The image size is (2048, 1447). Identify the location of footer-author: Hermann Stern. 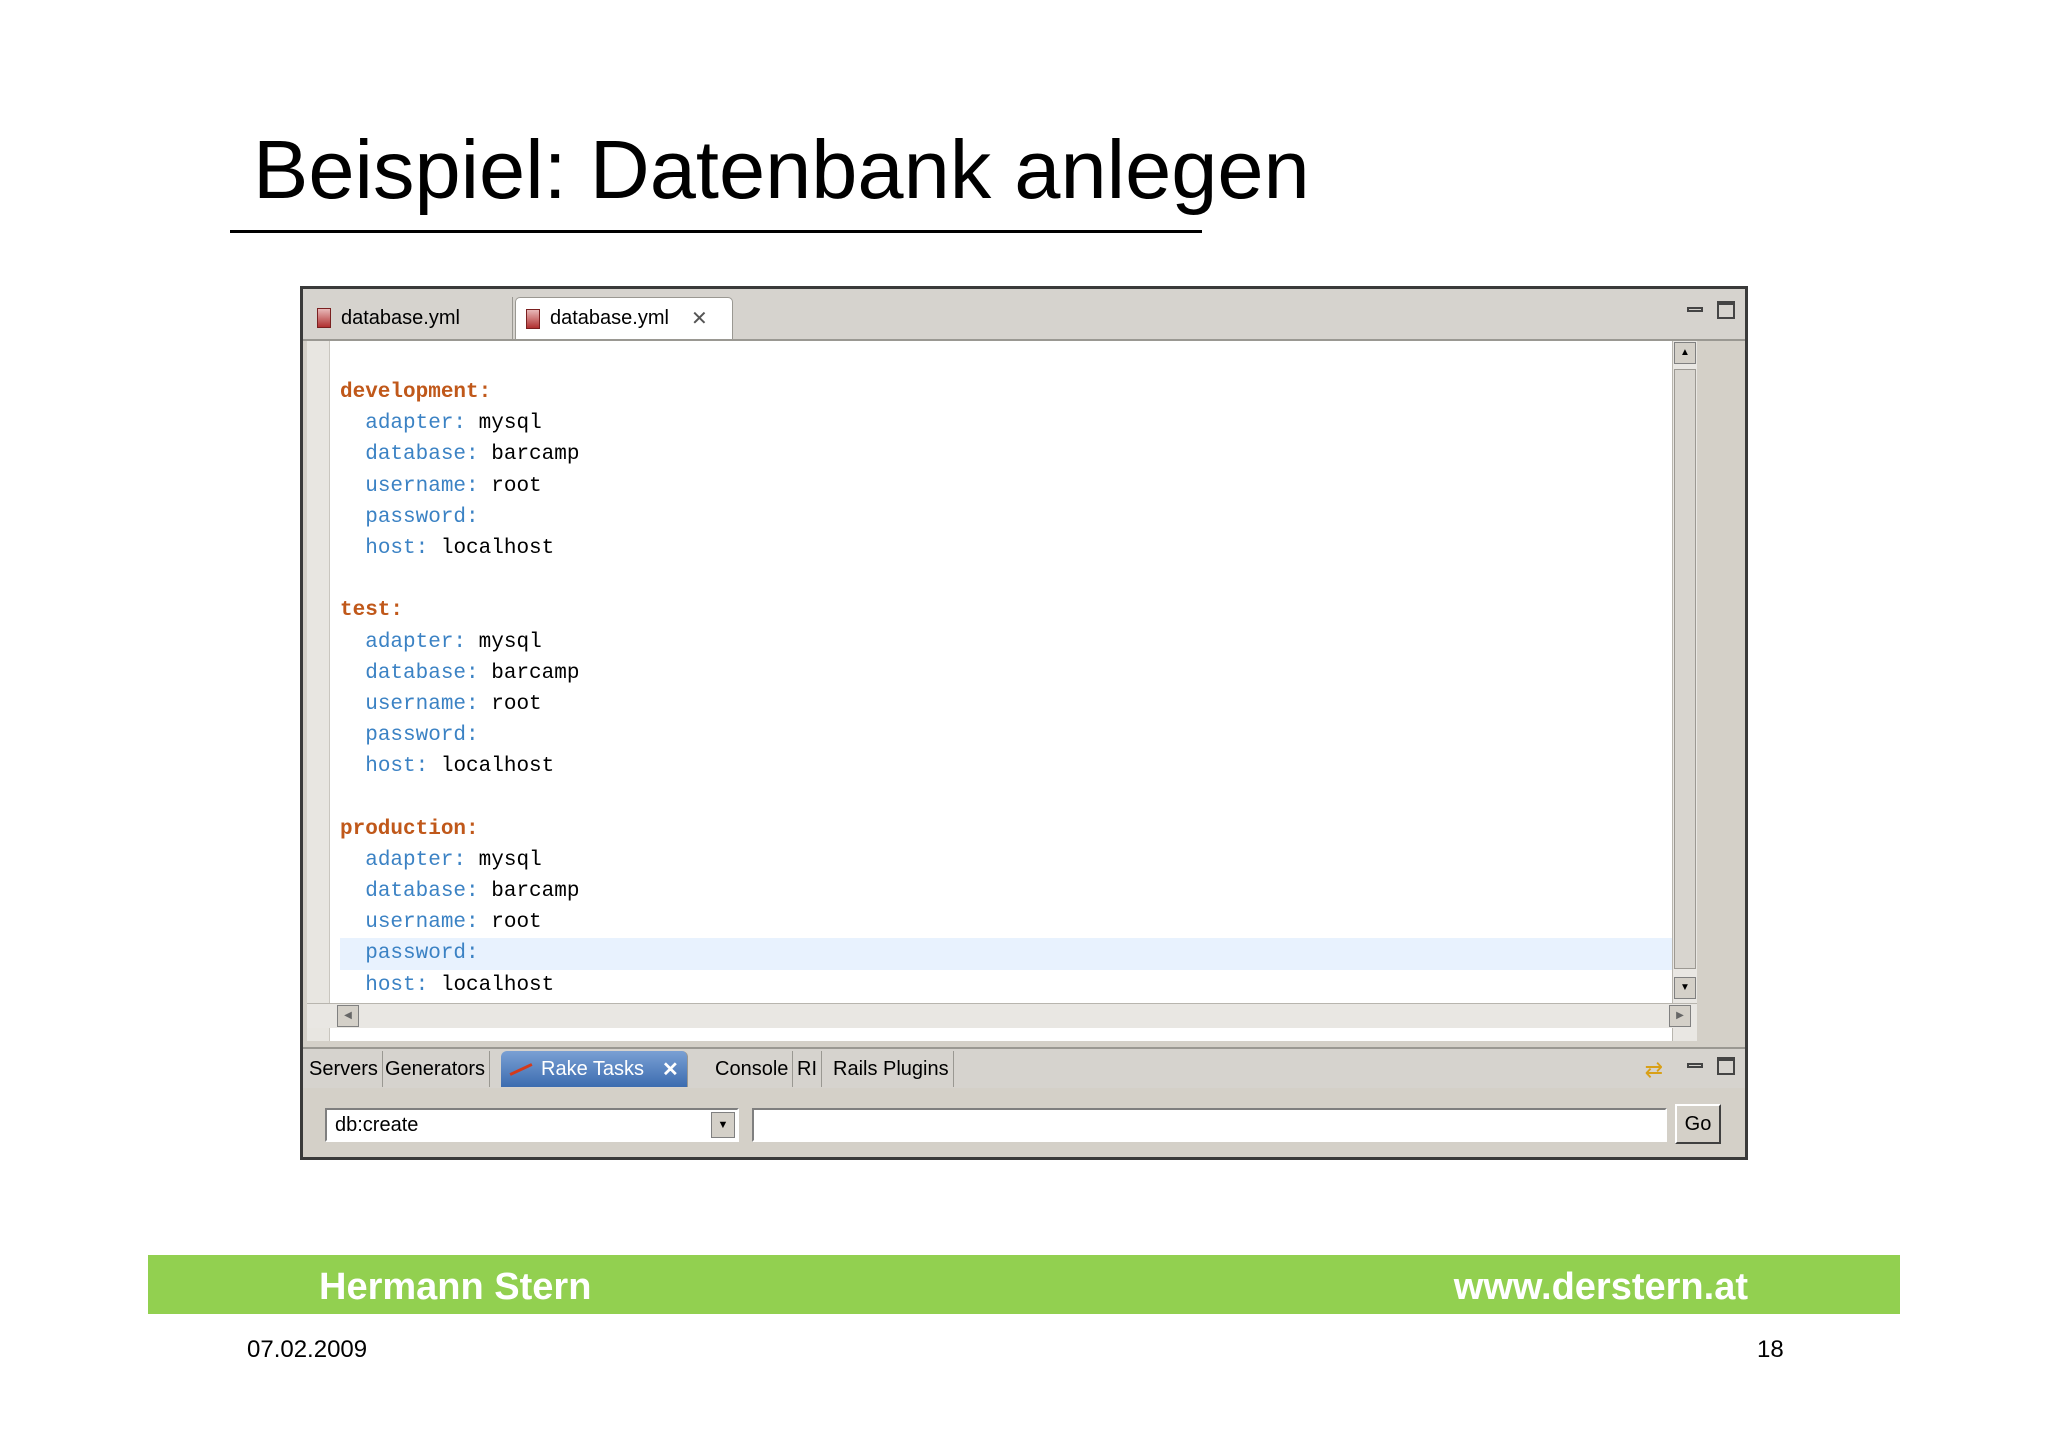
(455, 1287).